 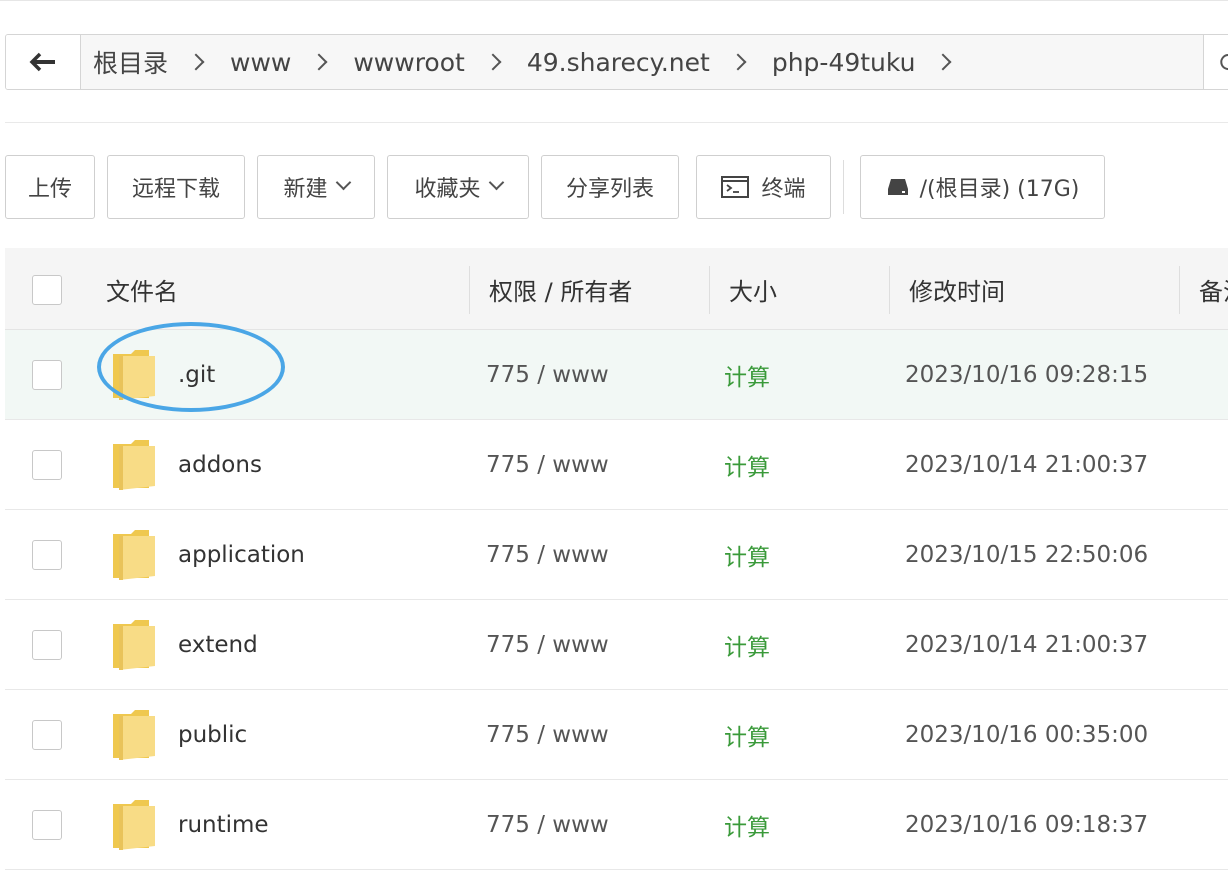 What do you see at coordinates (1027, 734) in the screenshot?
I see `file-mtime: 2023/10/16 00:35:00` at bounding box center [1027, 734].